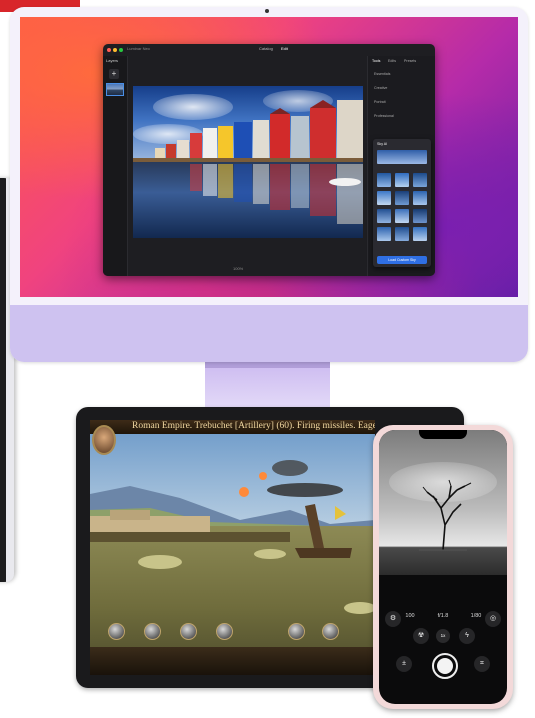  Describe the element at coordinates (382, 144) in the screenshot. I see `sky-popup-title: Sky AI` at that location.